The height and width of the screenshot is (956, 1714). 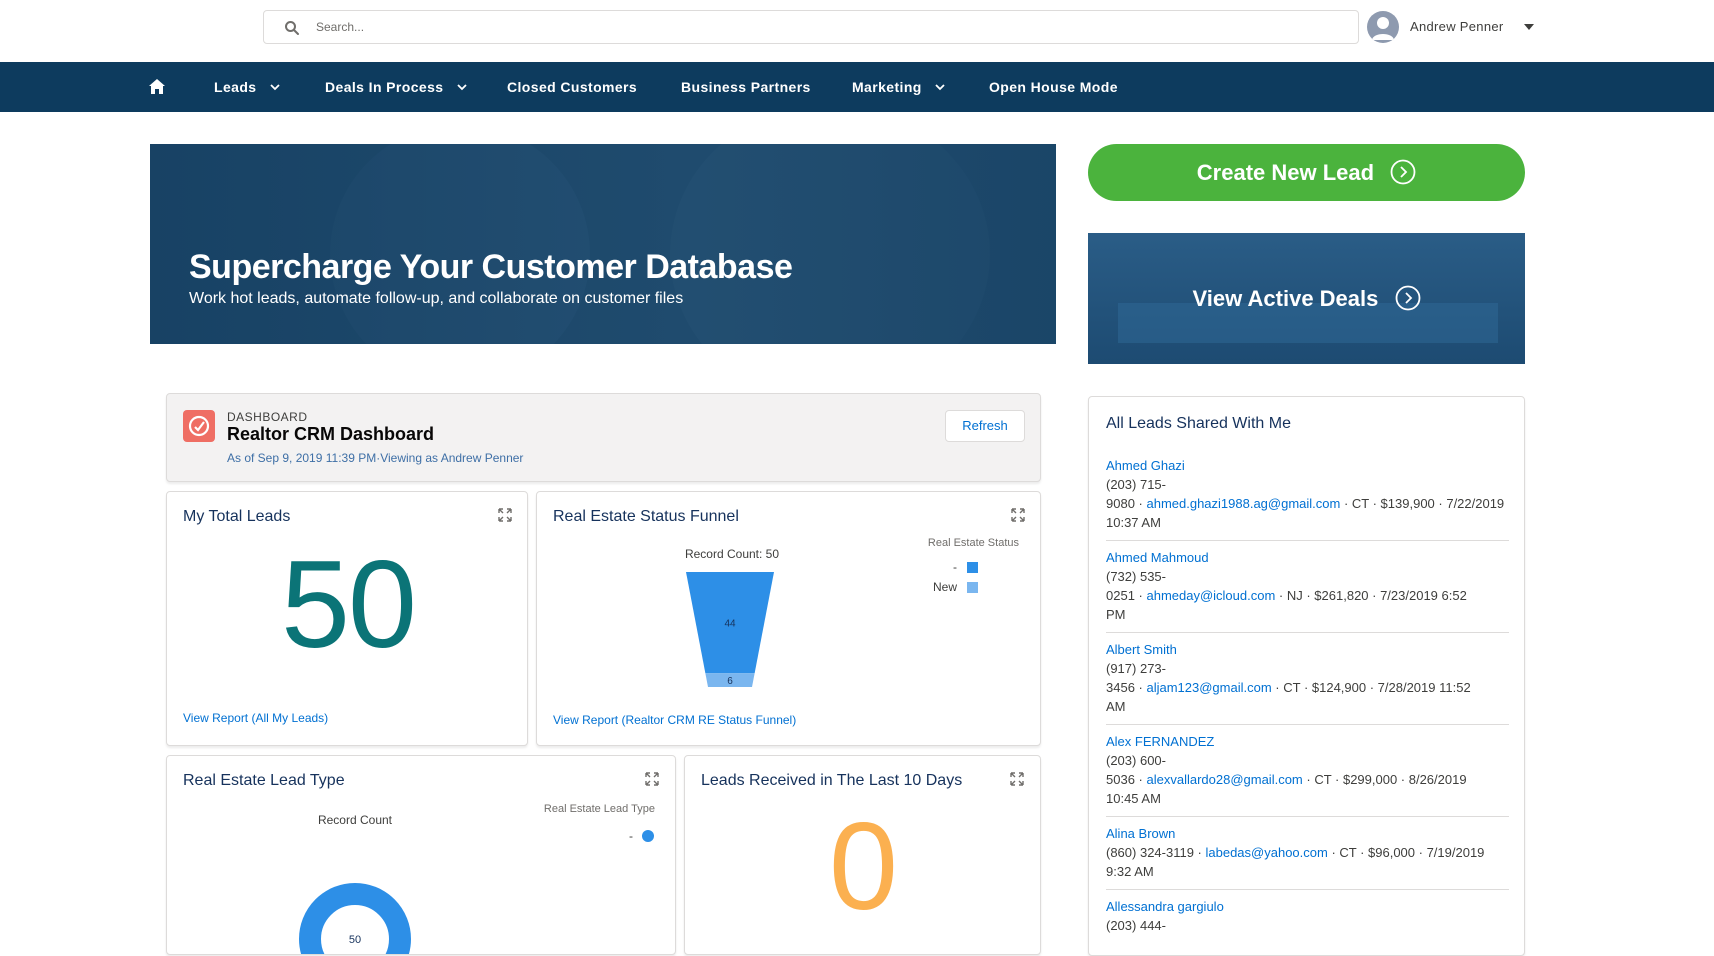 I want to click on nav-marketing: Marketing, so click(x=899, y=87).